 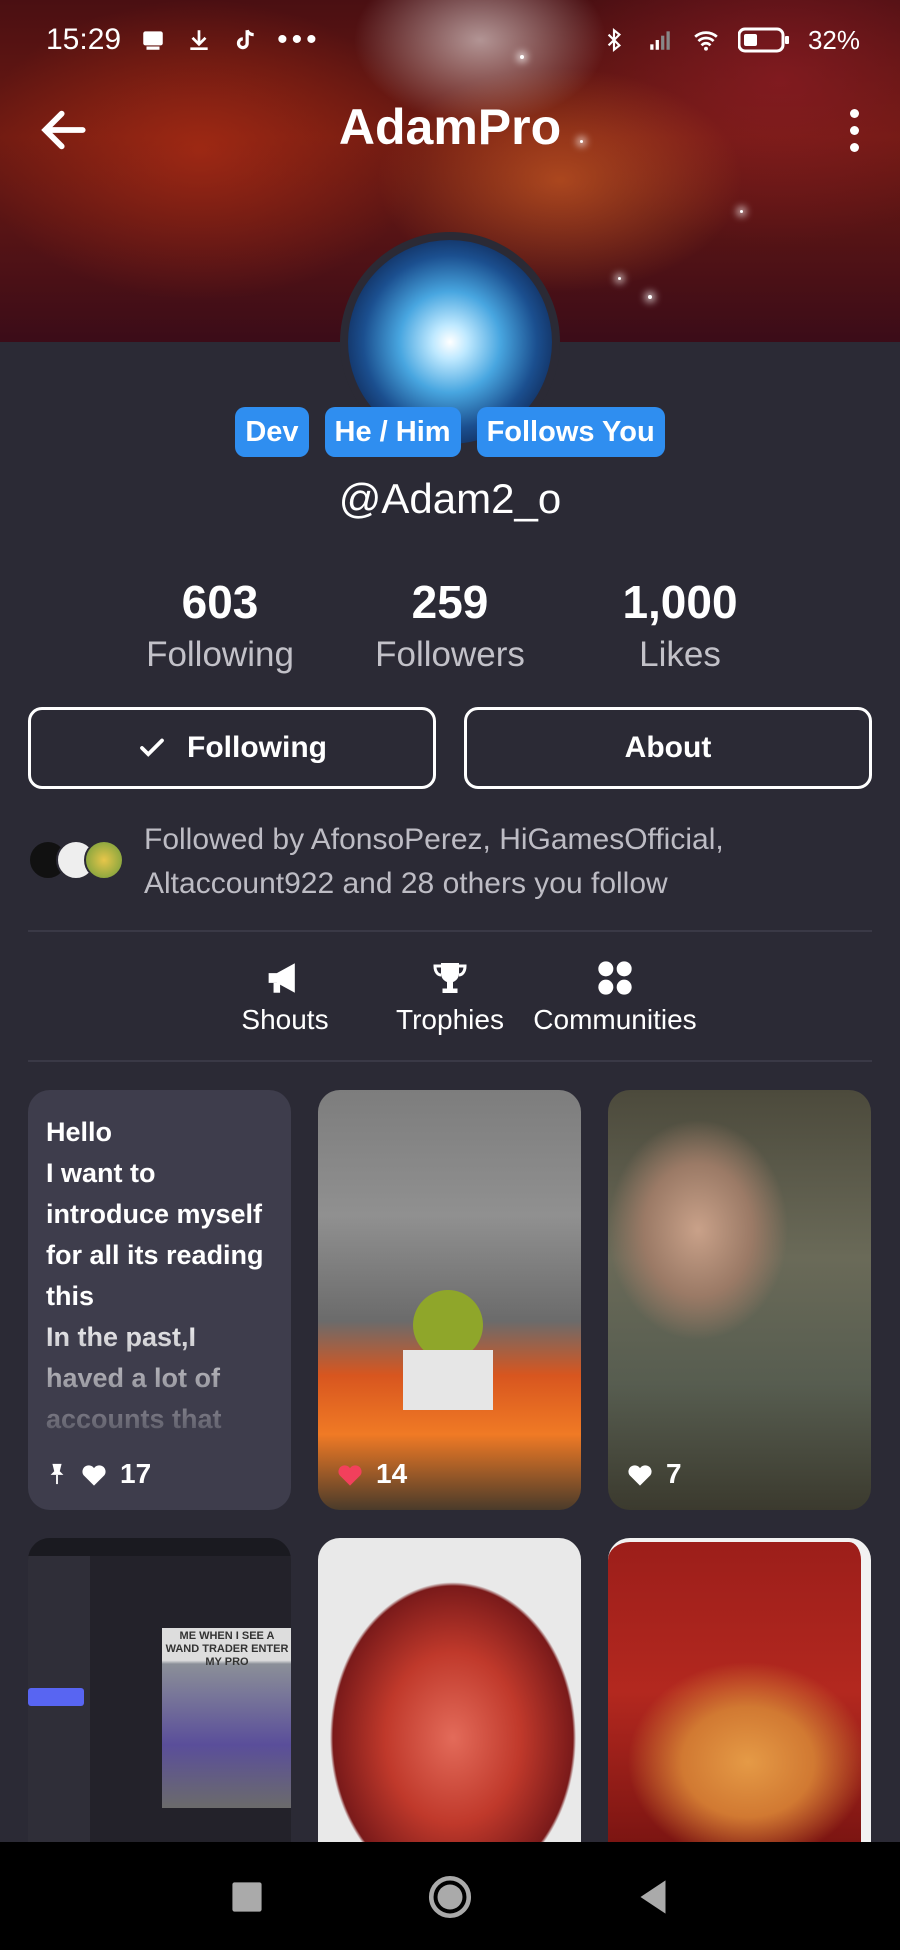 What do you see at coordinates (153, 40) in the screenshot?
I see `notification-icon` at bounding box center [153, 40].